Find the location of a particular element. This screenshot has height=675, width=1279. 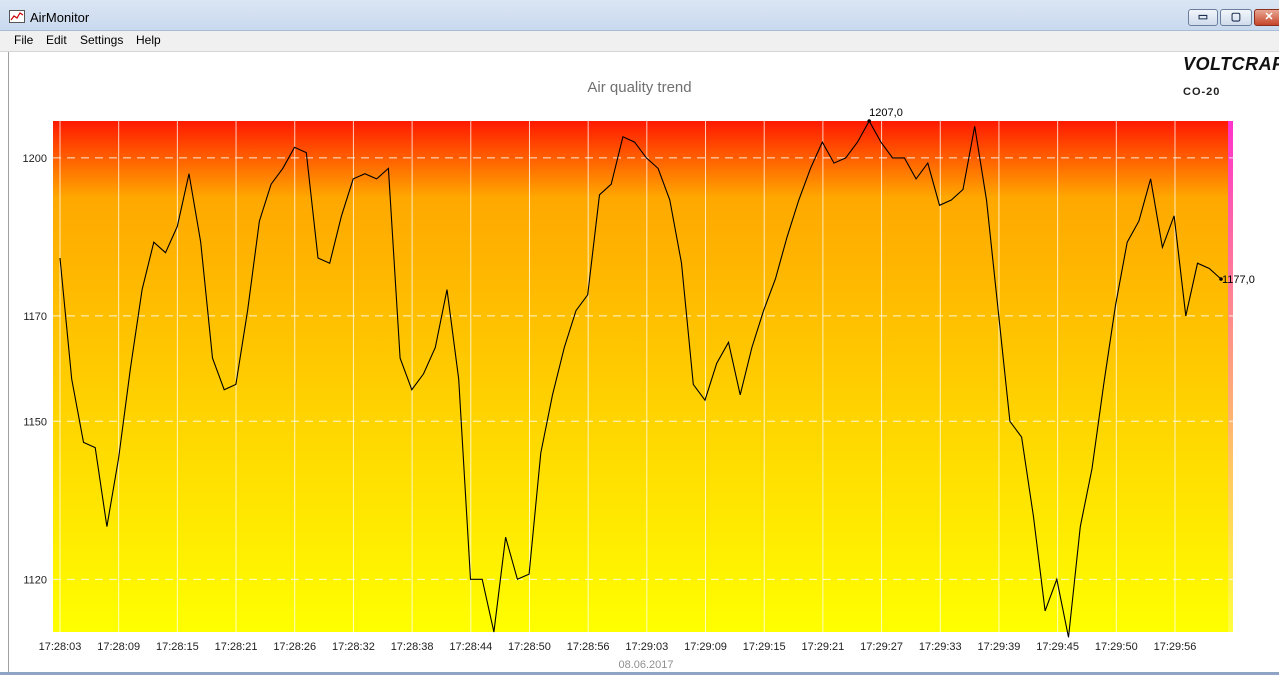

x-tick-label: 17:29:39 is located at coordinates (999, 647).